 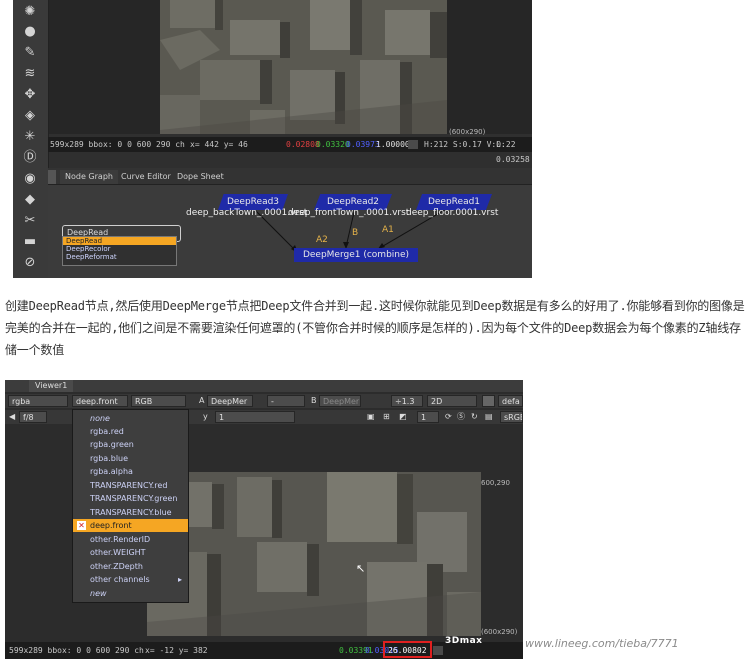 I want to click on frame-dropdown: 1, so click(x=428, y=417).